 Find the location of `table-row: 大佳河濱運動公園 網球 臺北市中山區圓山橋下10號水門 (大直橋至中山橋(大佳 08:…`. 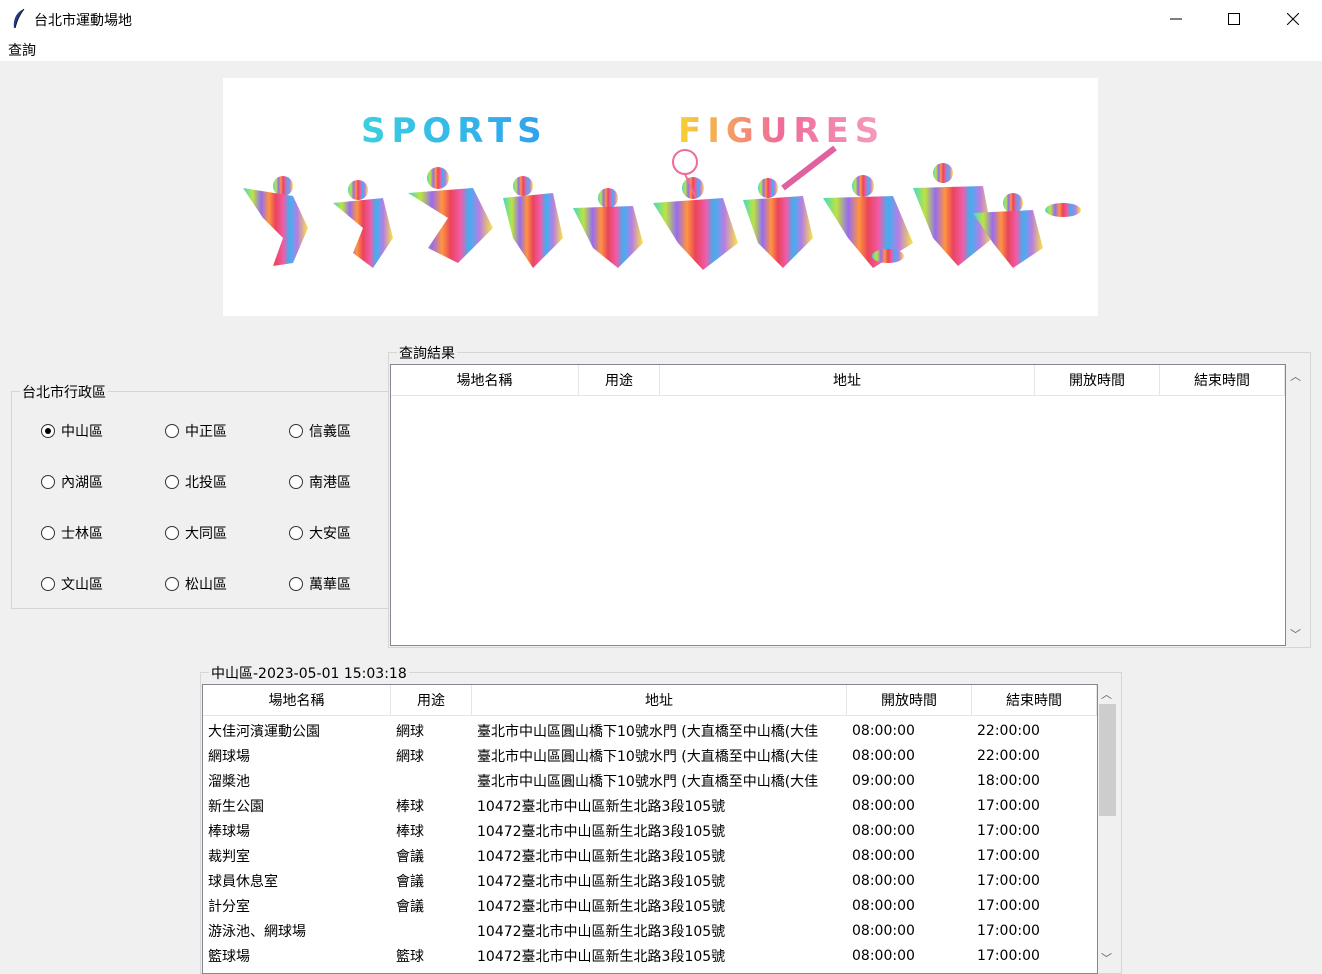

table-row: 大佳河濱運動公園 網球 臺北市中山區圓山橋下10號水門 (大直橋至中山橋(大佳 08:… is located at coordinates (650, 730).